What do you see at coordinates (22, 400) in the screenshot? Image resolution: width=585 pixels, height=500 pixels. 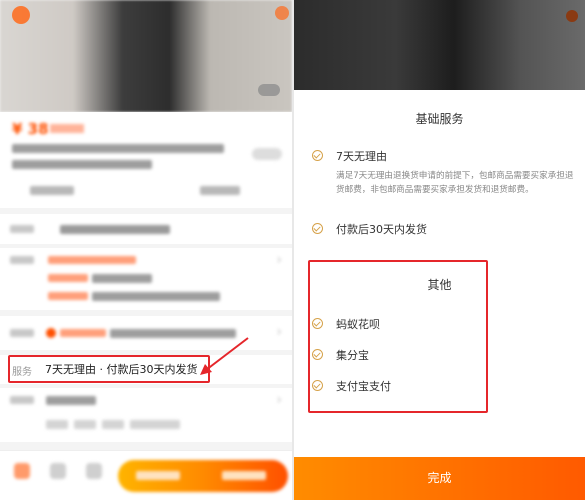 I see `sku-label` at bounding box center [22, 400].